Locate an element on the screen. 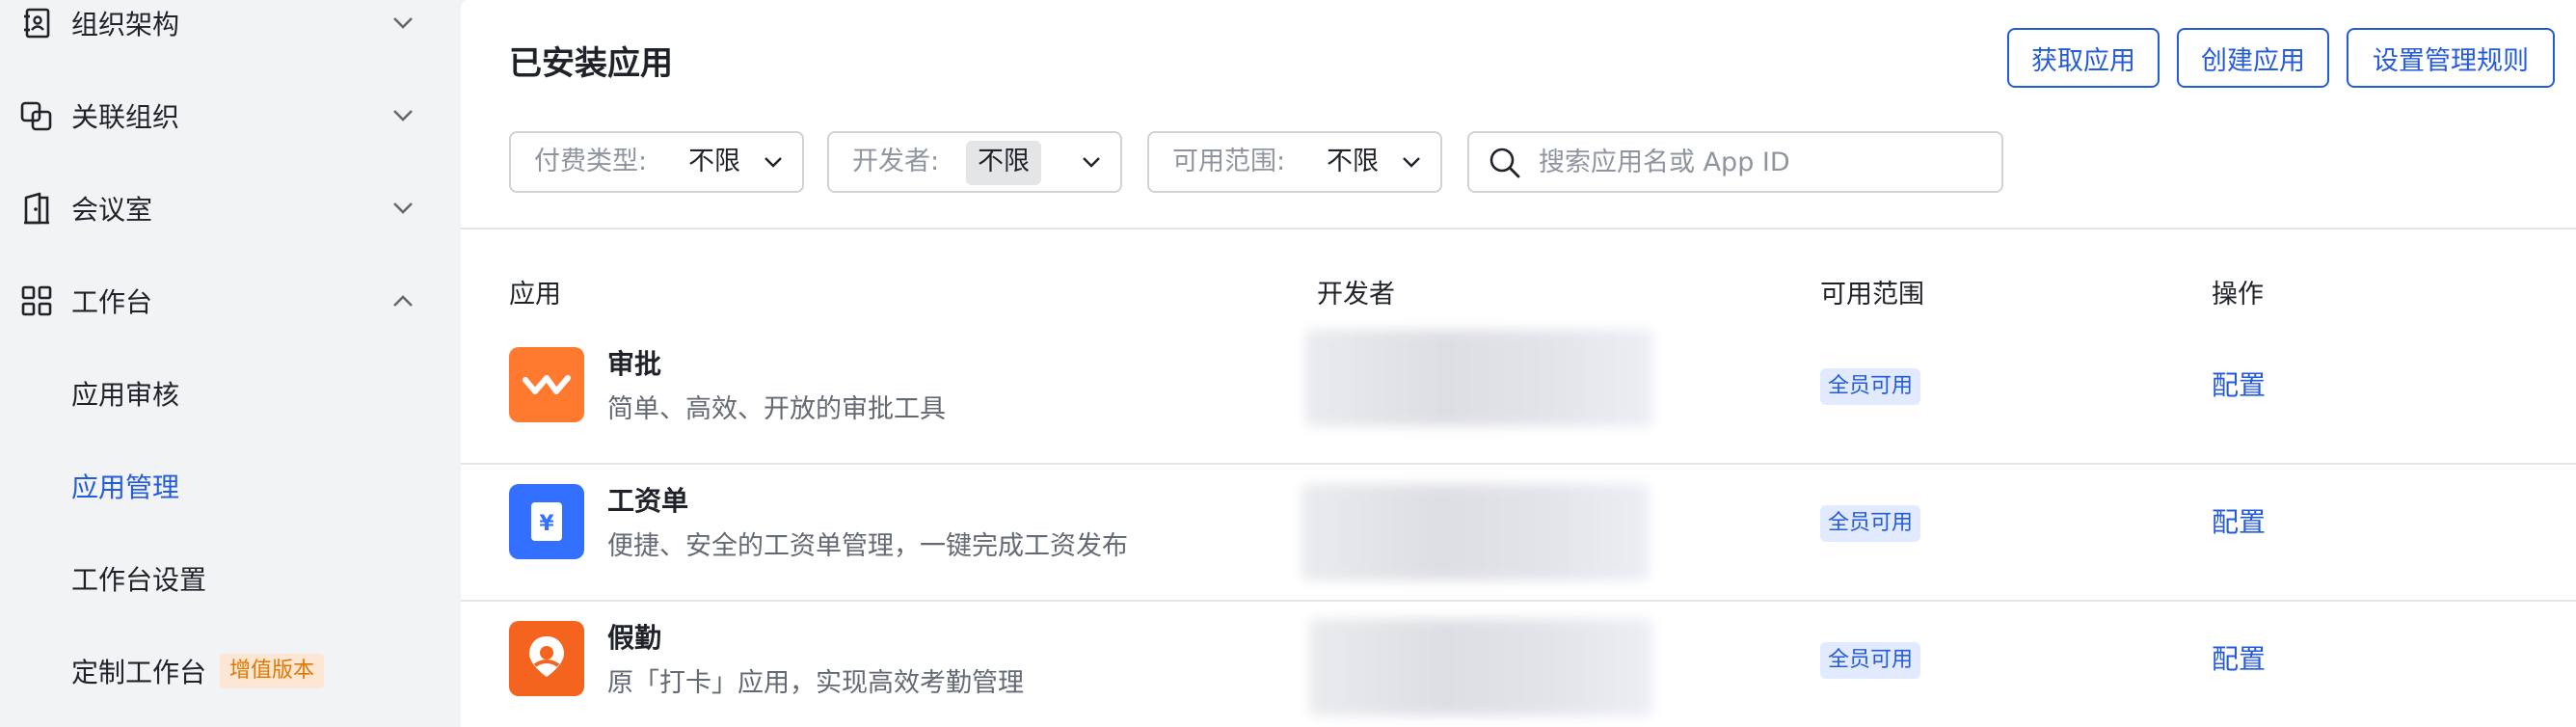 This screenshot has width=2576, height=727. divider is located at coordinates (1519, 228).